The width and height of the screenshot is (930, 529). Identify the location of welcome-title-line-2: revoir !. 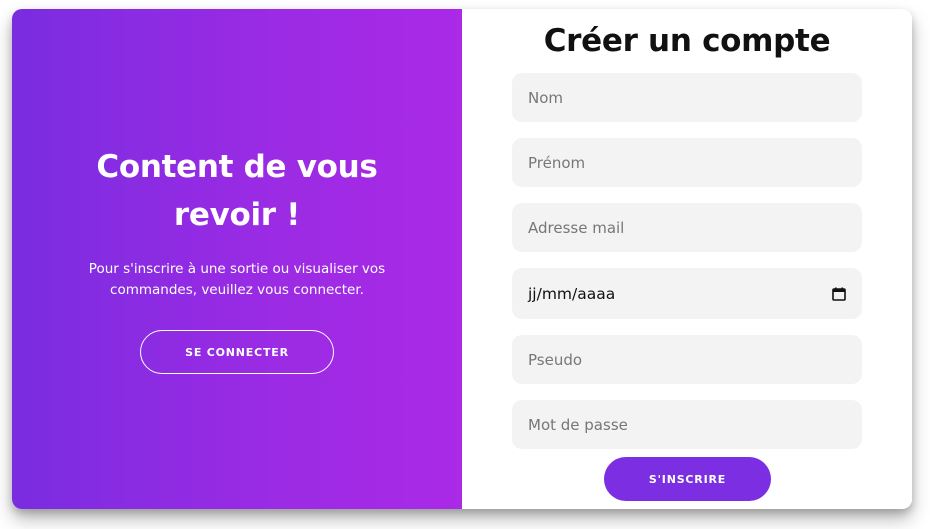
(237, 215).